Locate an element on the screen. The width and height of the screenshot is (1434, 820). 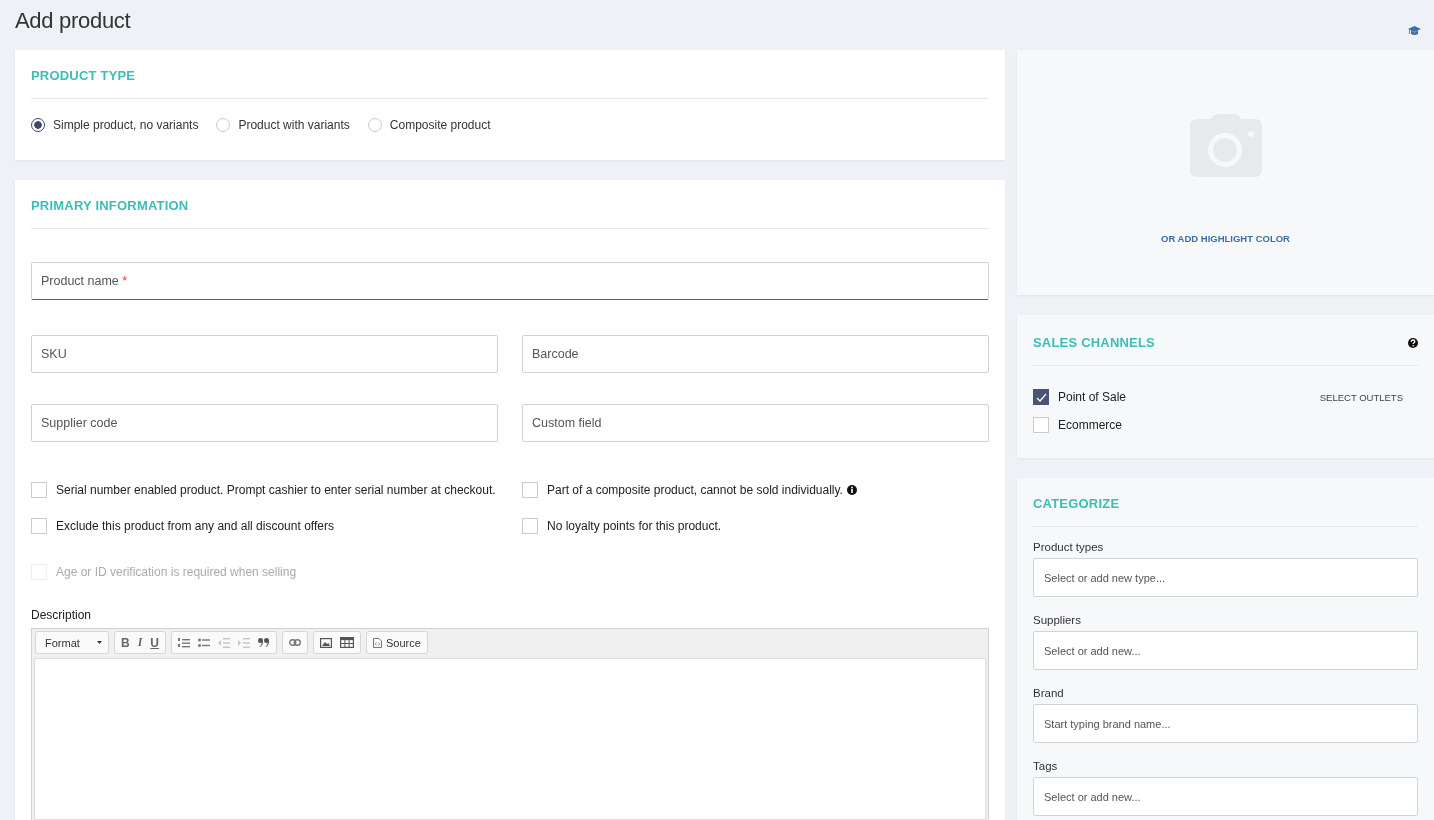
section-title: SALES CHANNELS is located at coordinates (1094, 342).